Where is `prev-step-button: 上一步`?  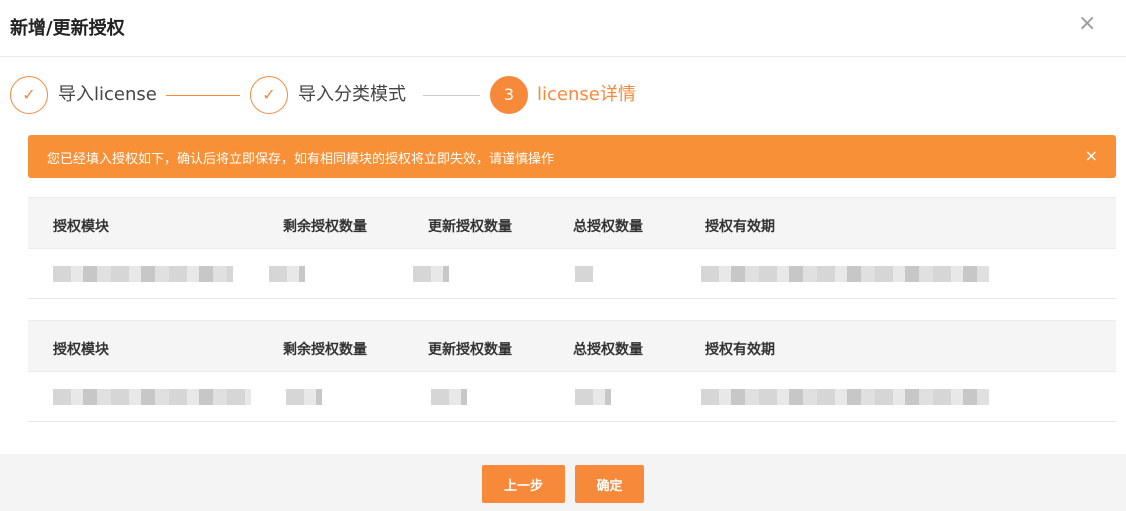 prev-step-button: 上一步 is located at coordinates (523, 484).